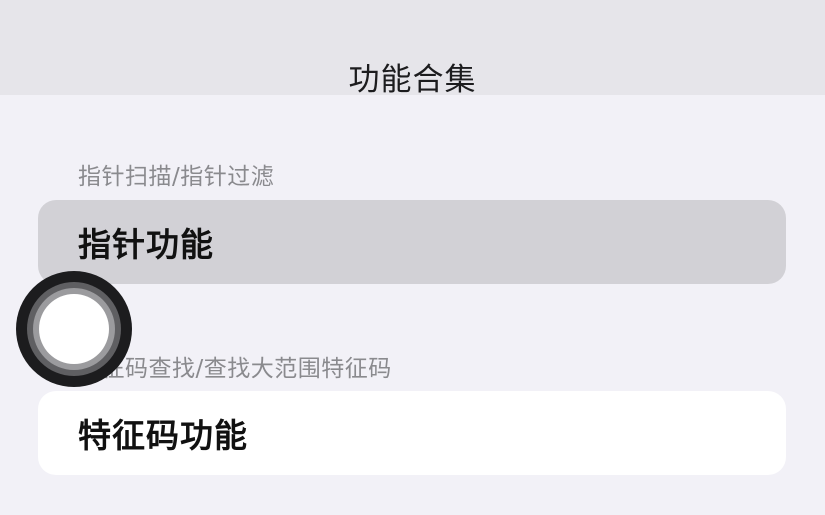  I want to click on assistive-touch-ring-outer, so click(74, 329).